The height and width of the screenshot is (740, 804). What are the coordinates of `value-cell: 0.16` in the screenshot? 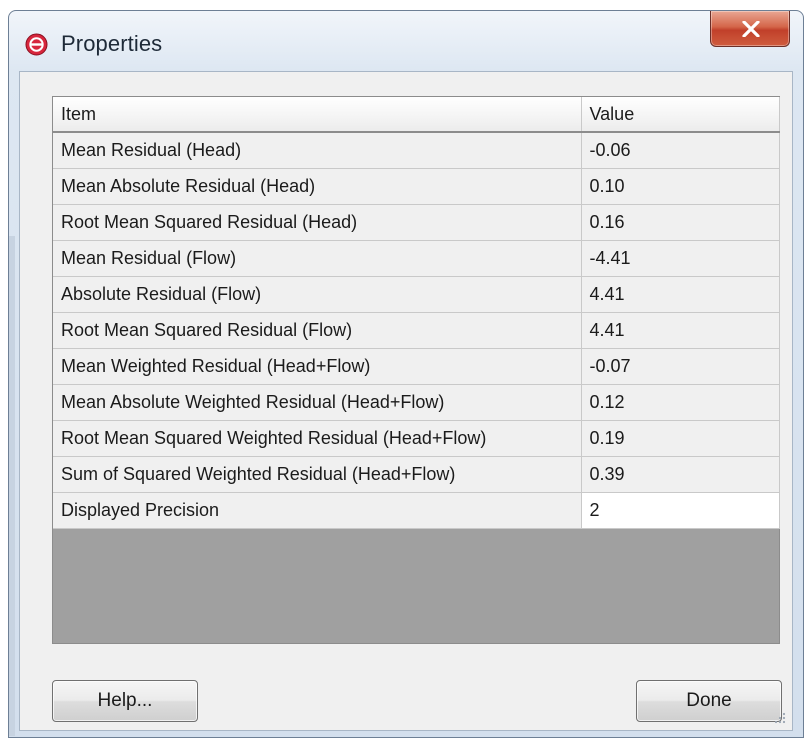 It's located at (680, 222).